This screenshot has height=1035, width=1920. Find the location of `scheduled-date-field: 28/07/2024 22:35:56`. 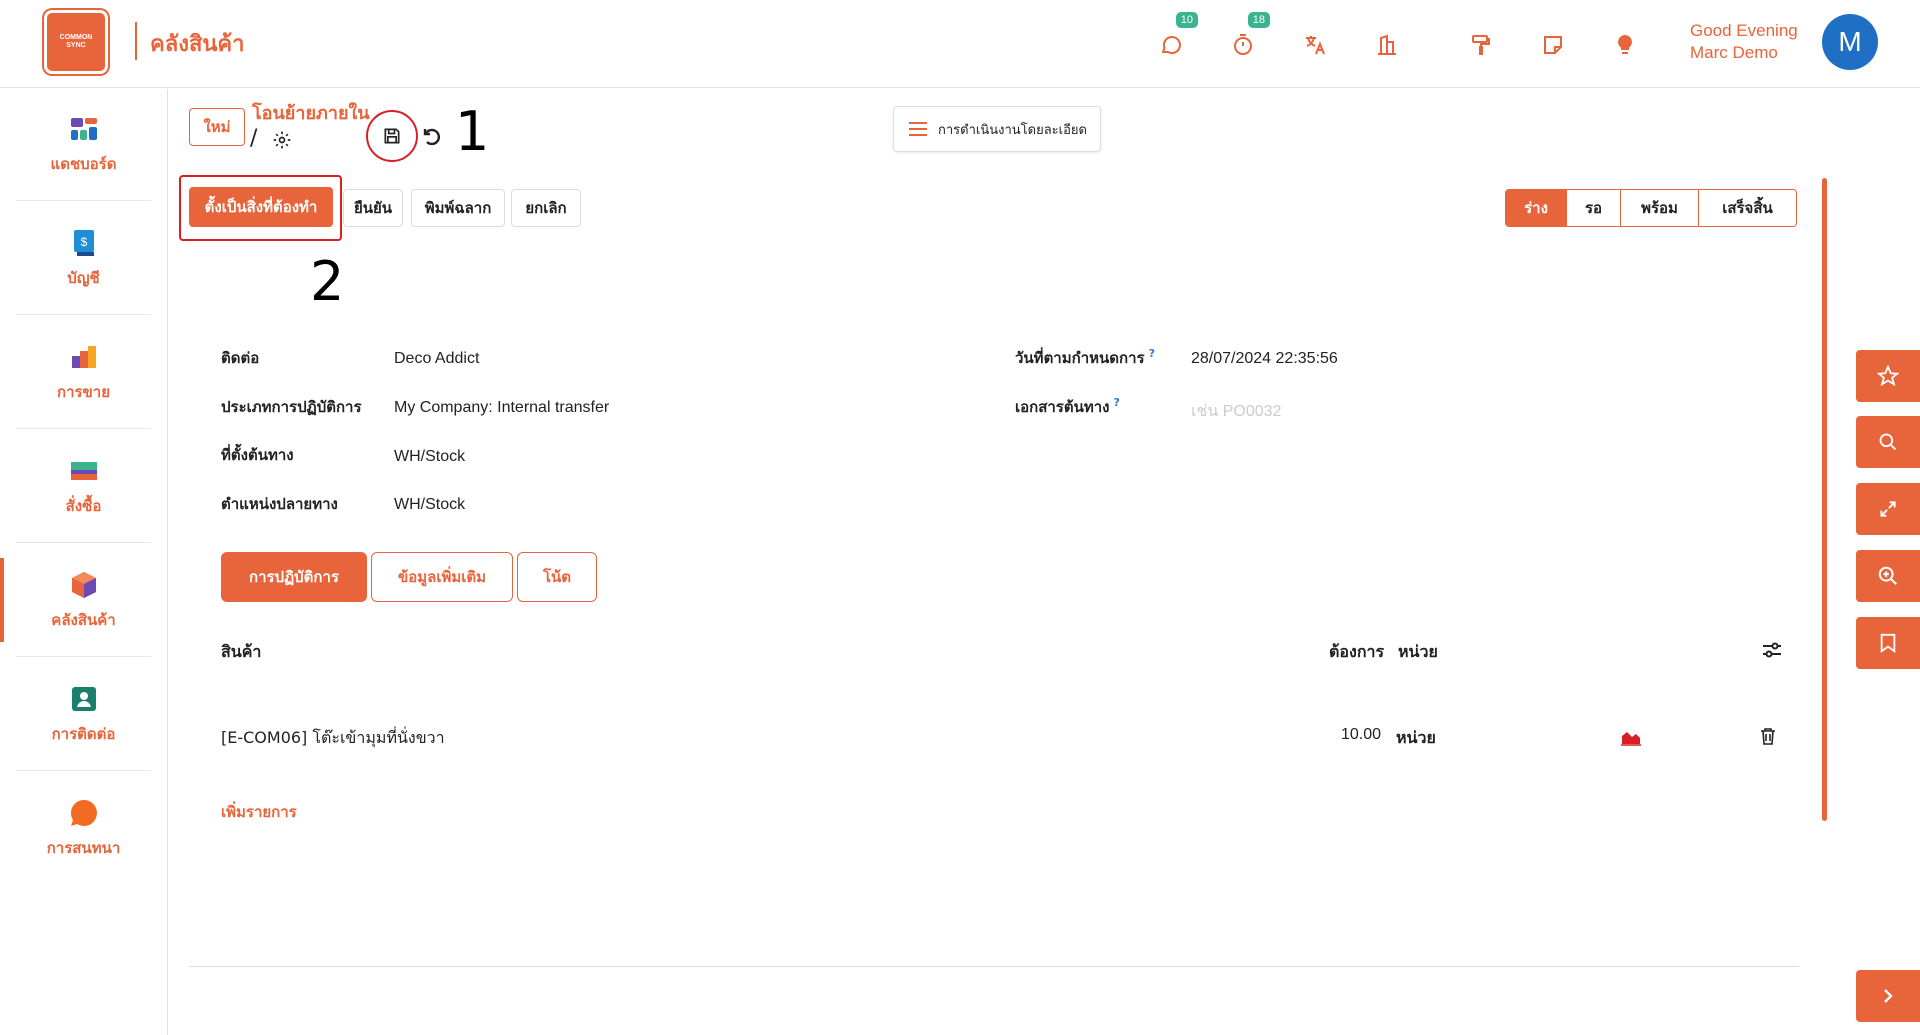

scheduled-date-field: 28/07/2024 22:35:56 is located at coordinates (1264, 359).